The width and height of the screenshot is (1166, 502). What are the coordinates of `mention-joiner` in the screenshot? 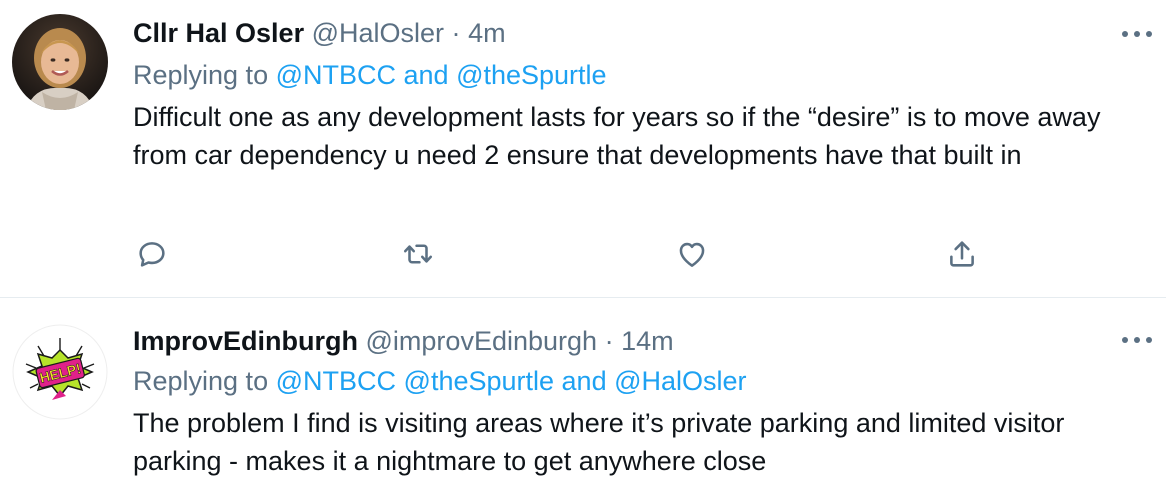 It's located at (400, 381).